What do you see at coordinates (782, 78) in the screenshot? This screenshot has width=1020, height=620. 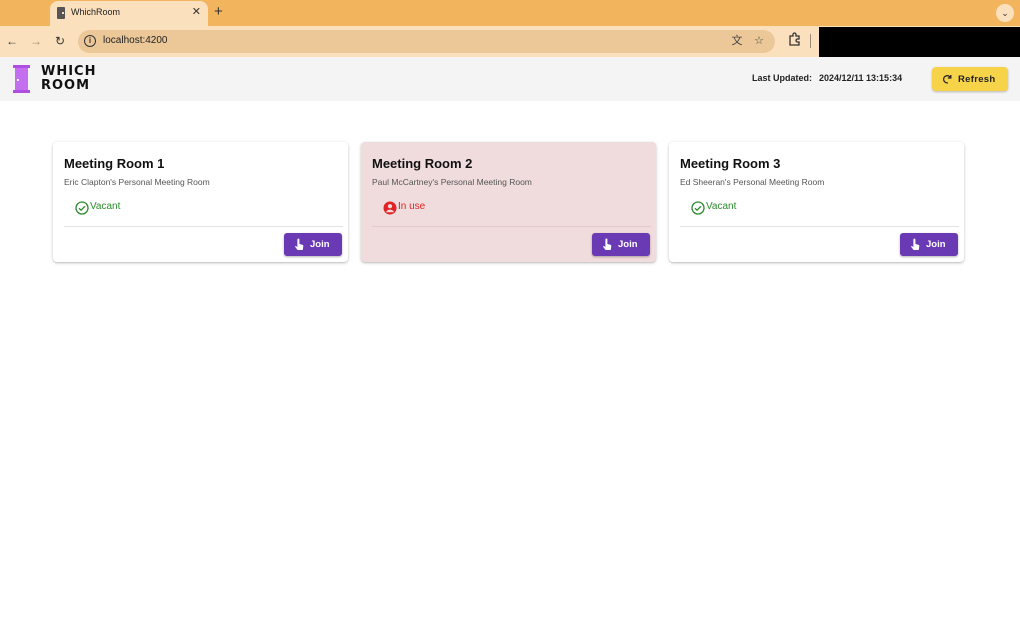 I see `last-updated-label: Last Updated:` at bounding box center [782, 78].